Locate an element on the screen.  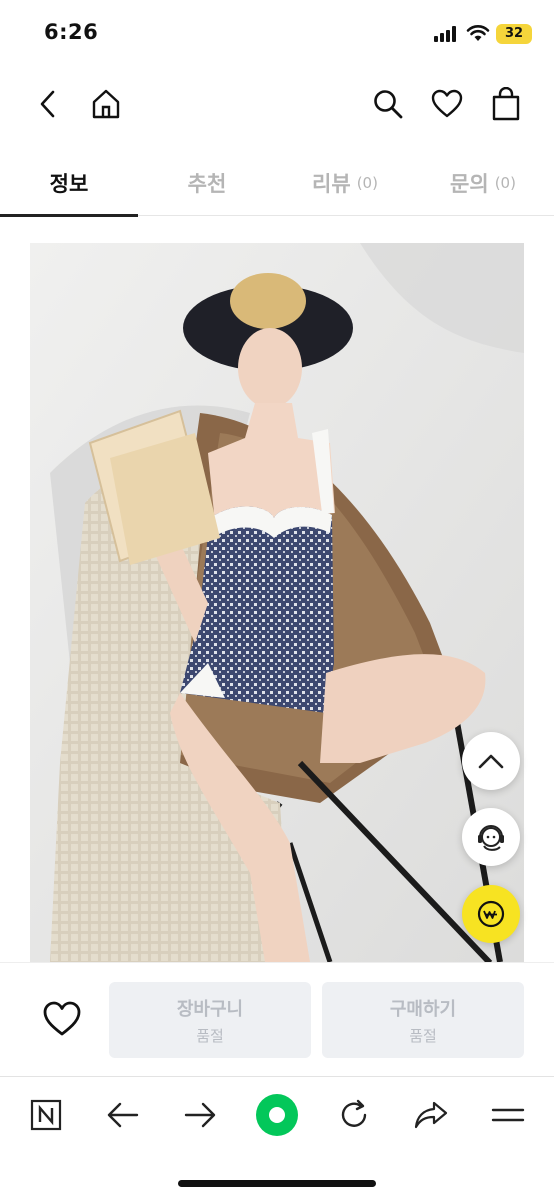
buy-now-button: 구매하기 품절 is located at coordinates (423, 1020).